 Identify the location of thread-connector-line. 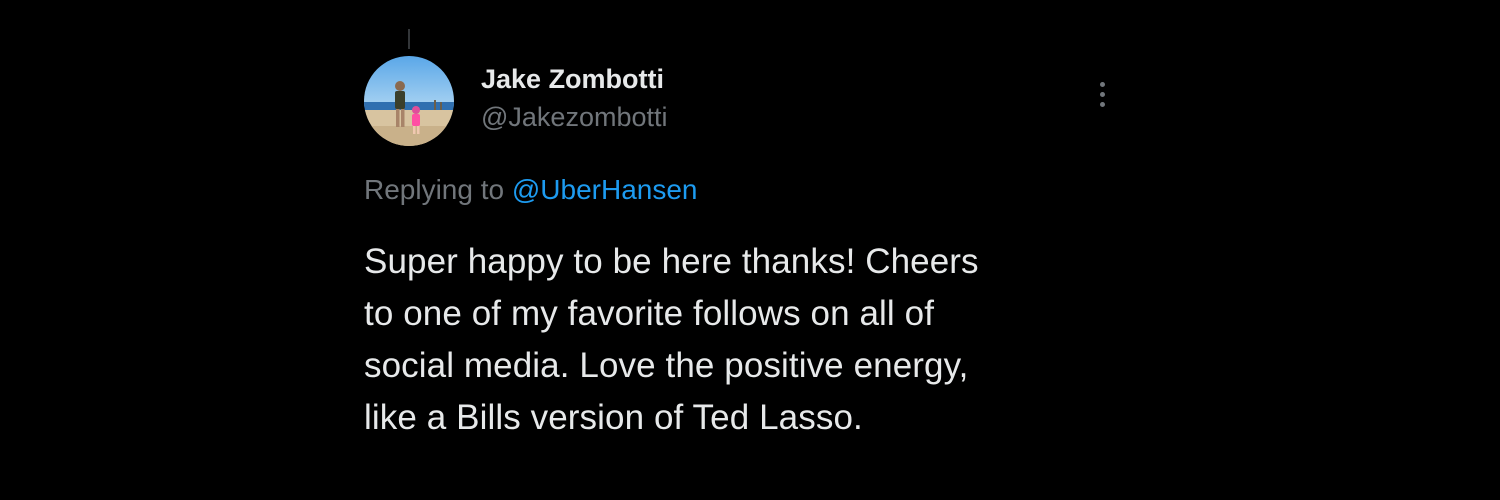
(409, 39).